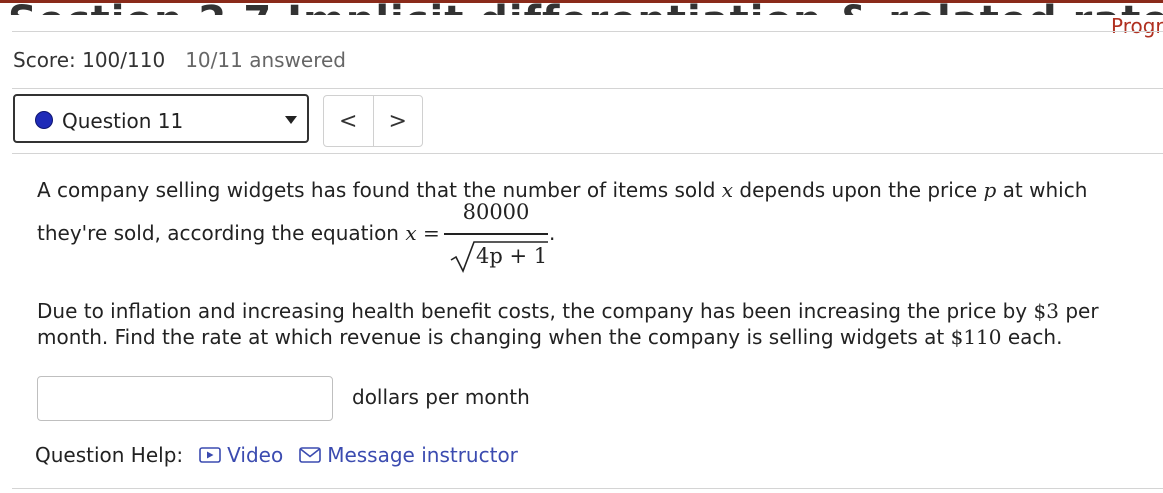  I want to click on question-status-dot, so click(44, 120).